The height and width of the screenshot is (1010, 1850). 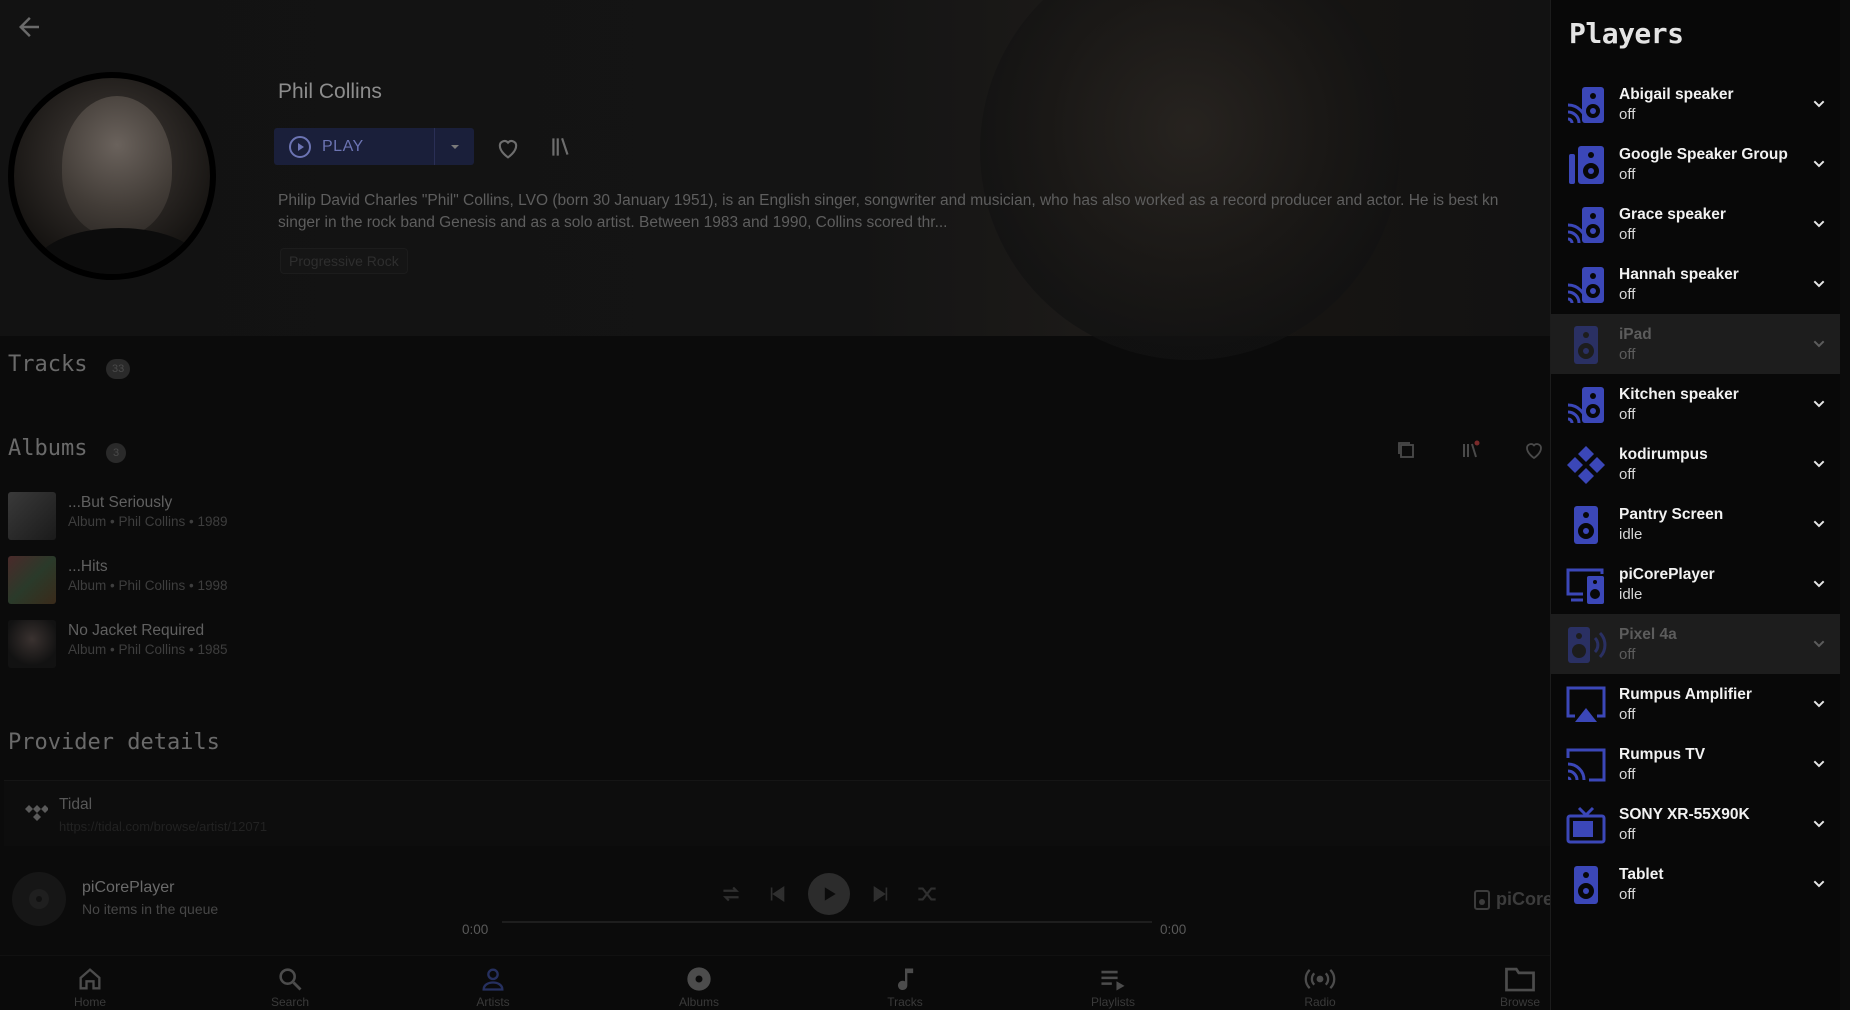 What do you see at coordinates (881, 894) in the screenshot?
I see `next-icon` at bounding box center [881, 894].